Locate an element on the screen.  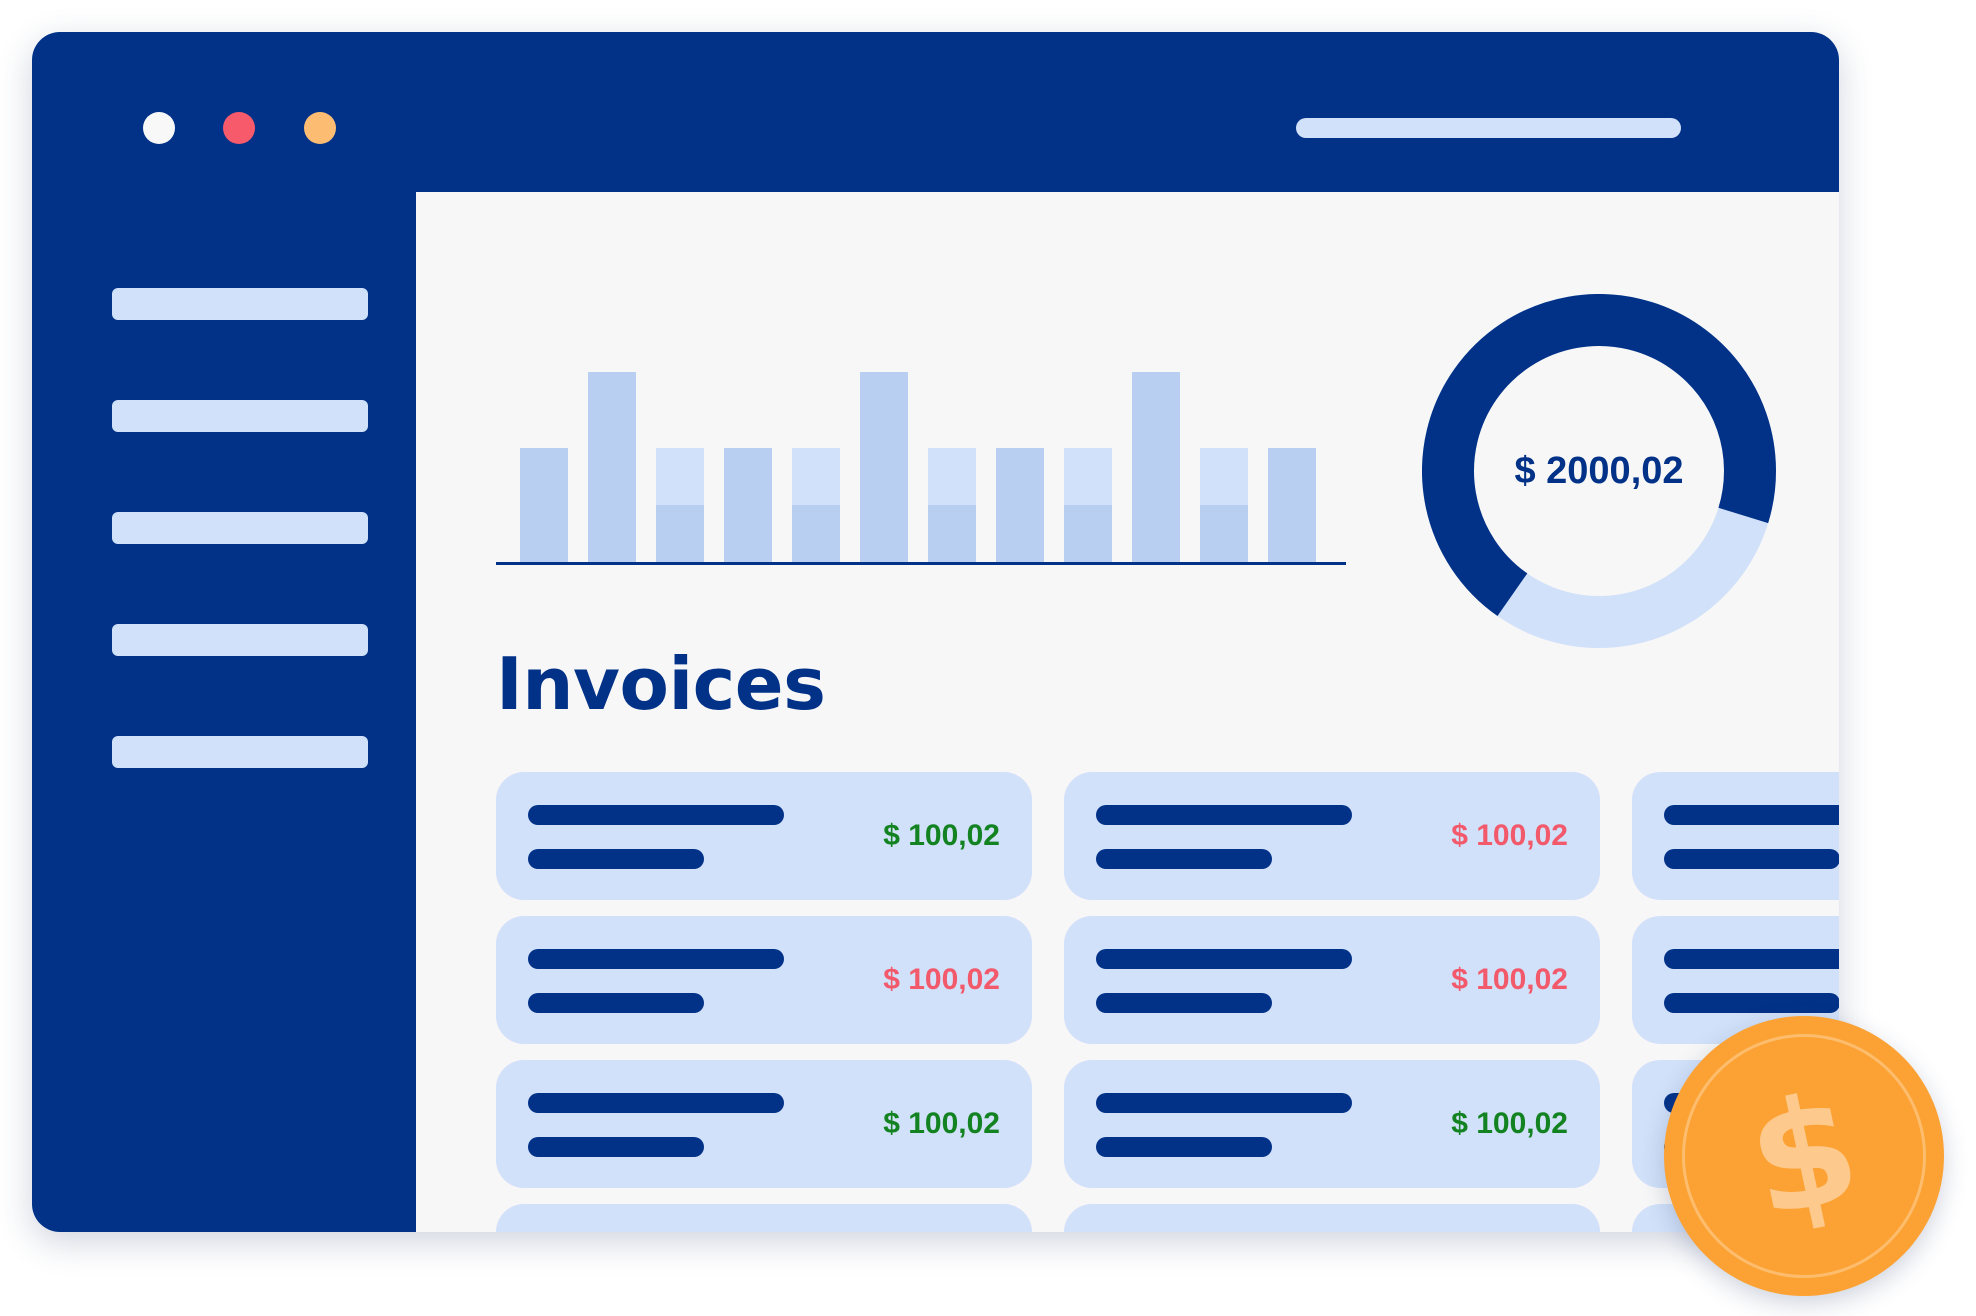
address-bar is located at coordinates (1488, 128).